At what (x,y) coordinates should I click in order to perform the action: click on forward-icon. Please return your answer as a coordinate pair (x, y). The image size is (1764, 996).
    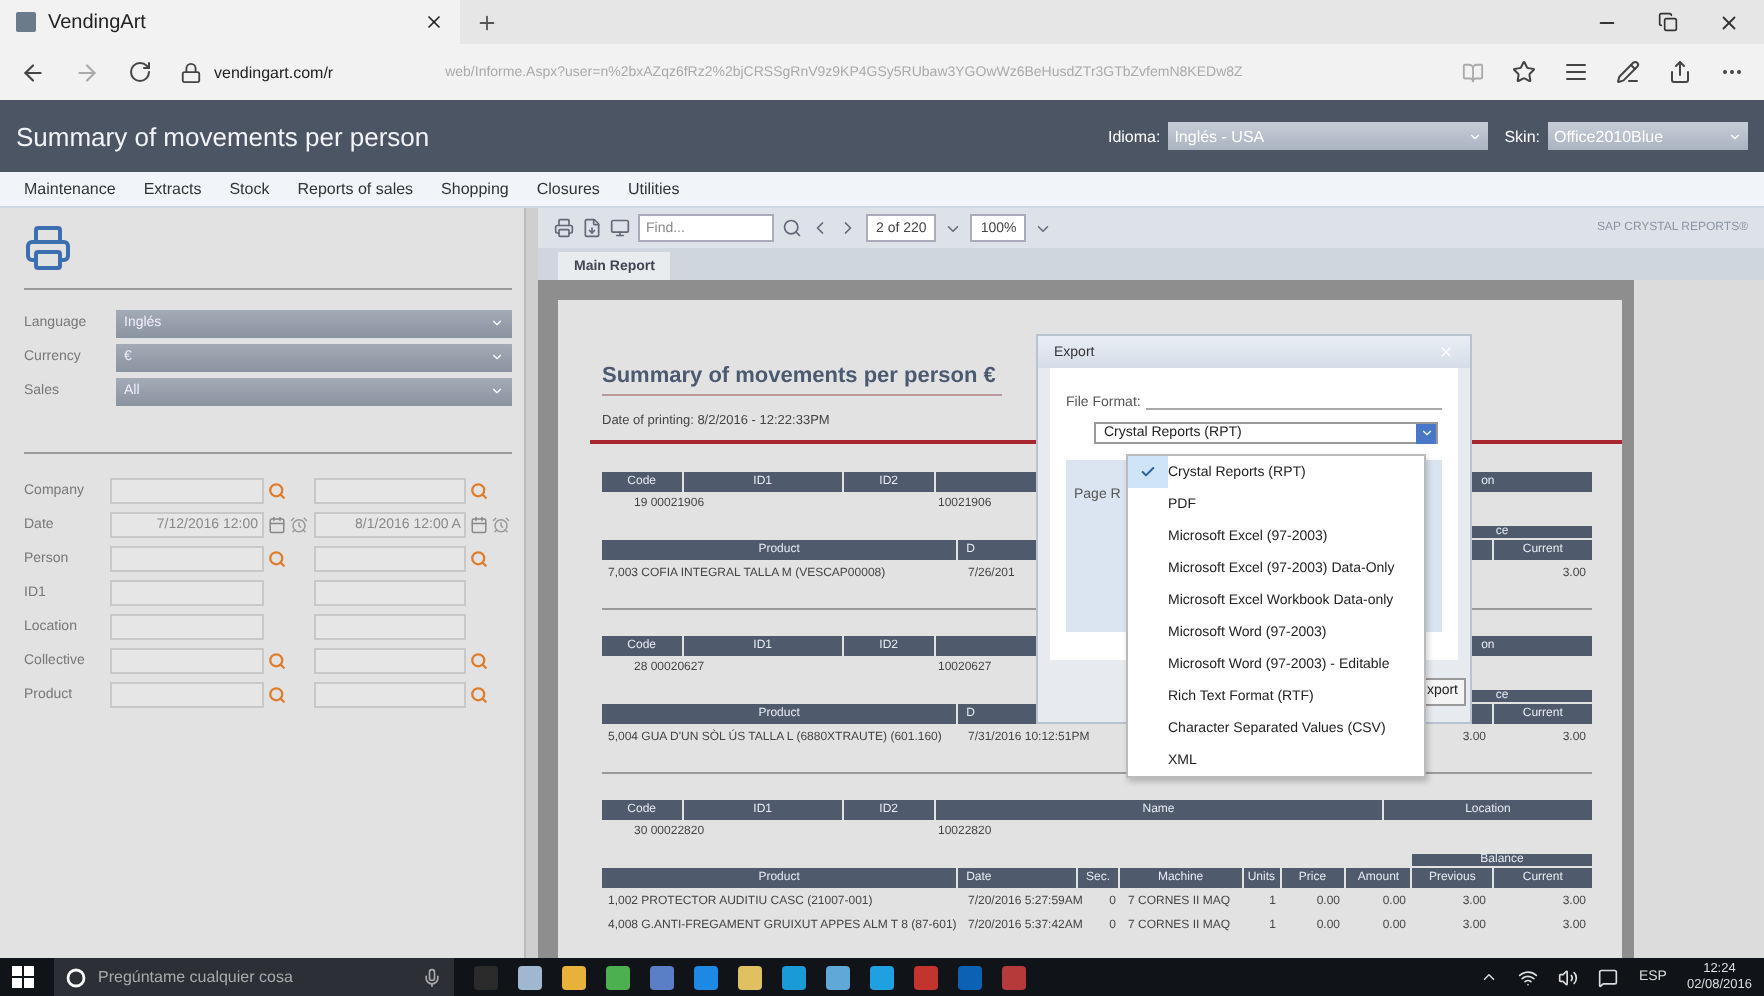
    Looking at the image, I should click on (87, 72).